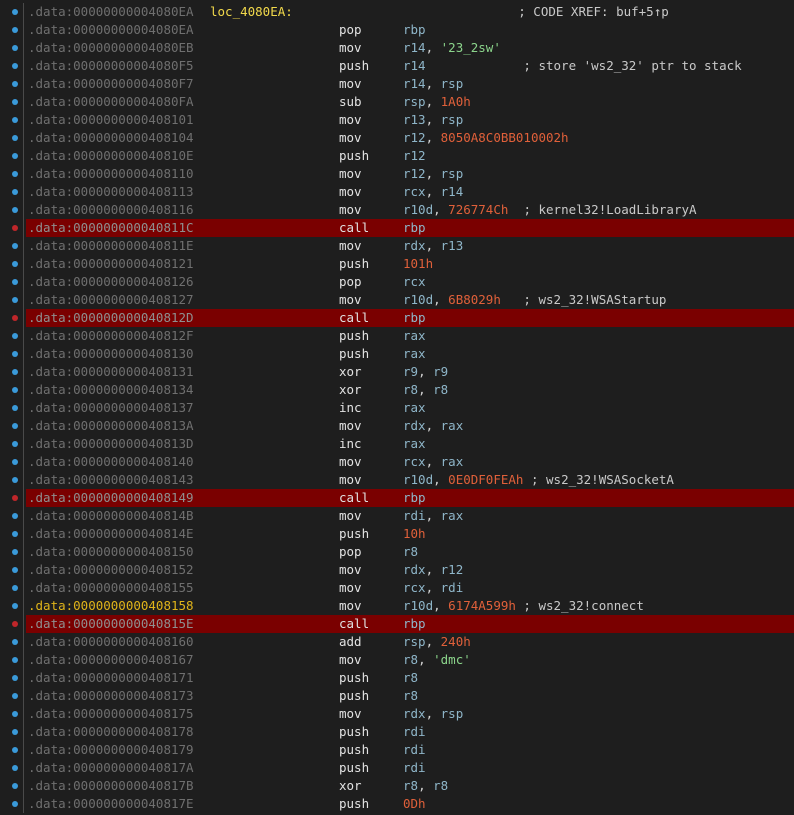 The height and width of the screenshot is (815, 794). I want to click on address: .data:0000000000408160, so click(111, 642).